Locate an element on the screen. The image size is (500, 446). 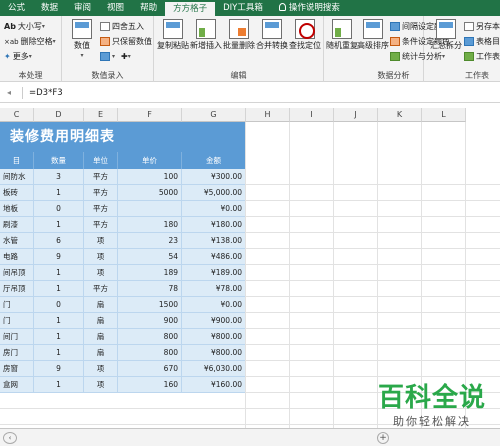
keep-values-button: 只保留数值 is located at coordinates (126, 41).